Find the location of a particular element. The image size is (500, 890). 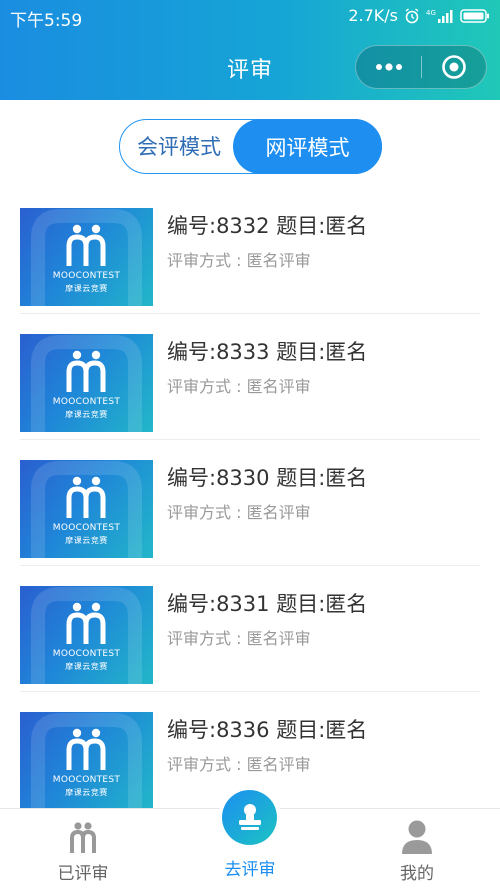

close-button is located at coordinates (454, 67).